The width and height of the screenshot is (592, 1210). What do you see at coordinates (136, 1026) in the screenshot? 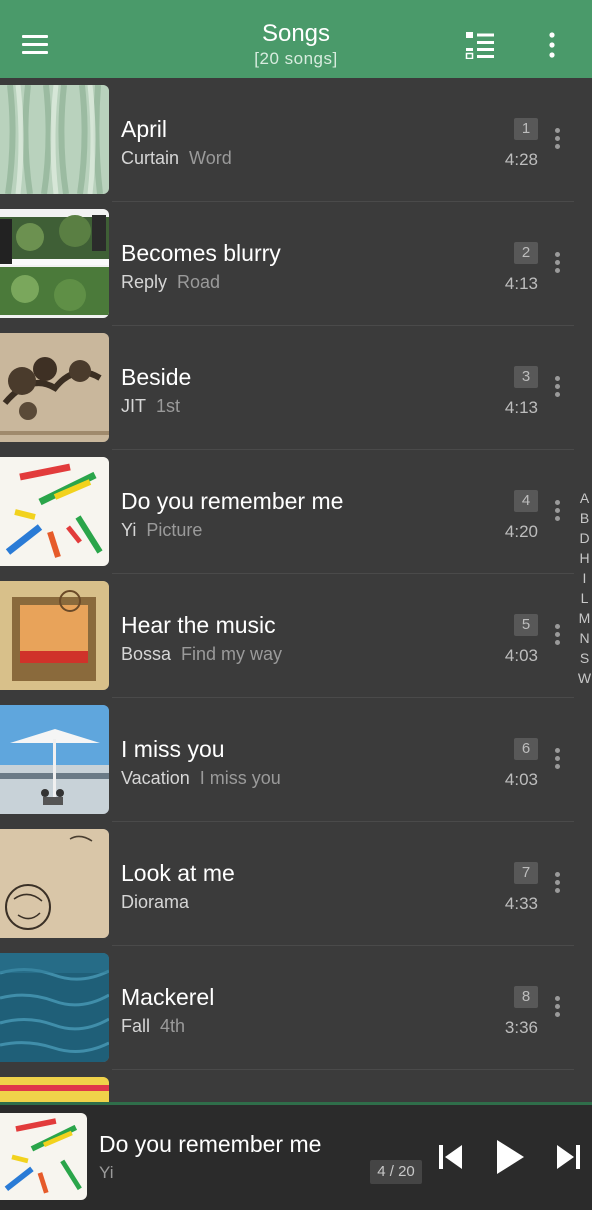
I see `artist-name: Fall` at bounding box center [136, 1026].